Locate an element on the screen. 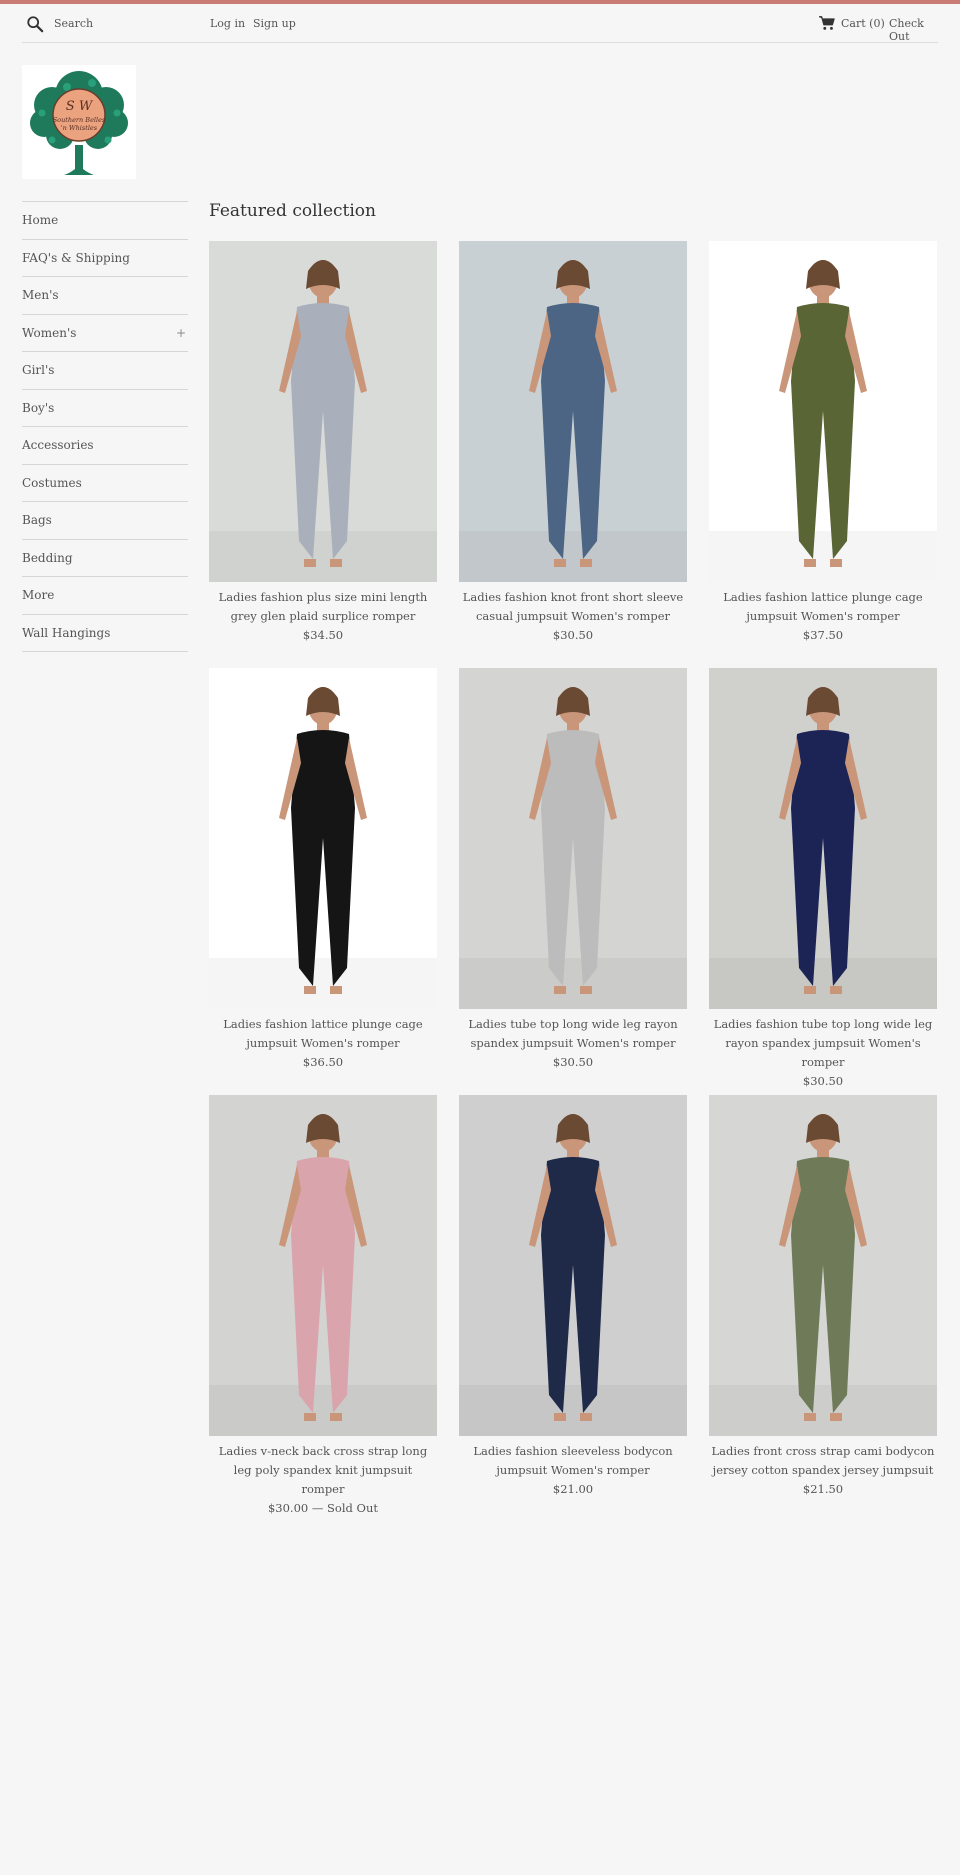 The width and height of the screenshot is (960, 1875). sidebar-item-label: Costumes is located at coordinates (52, 482).